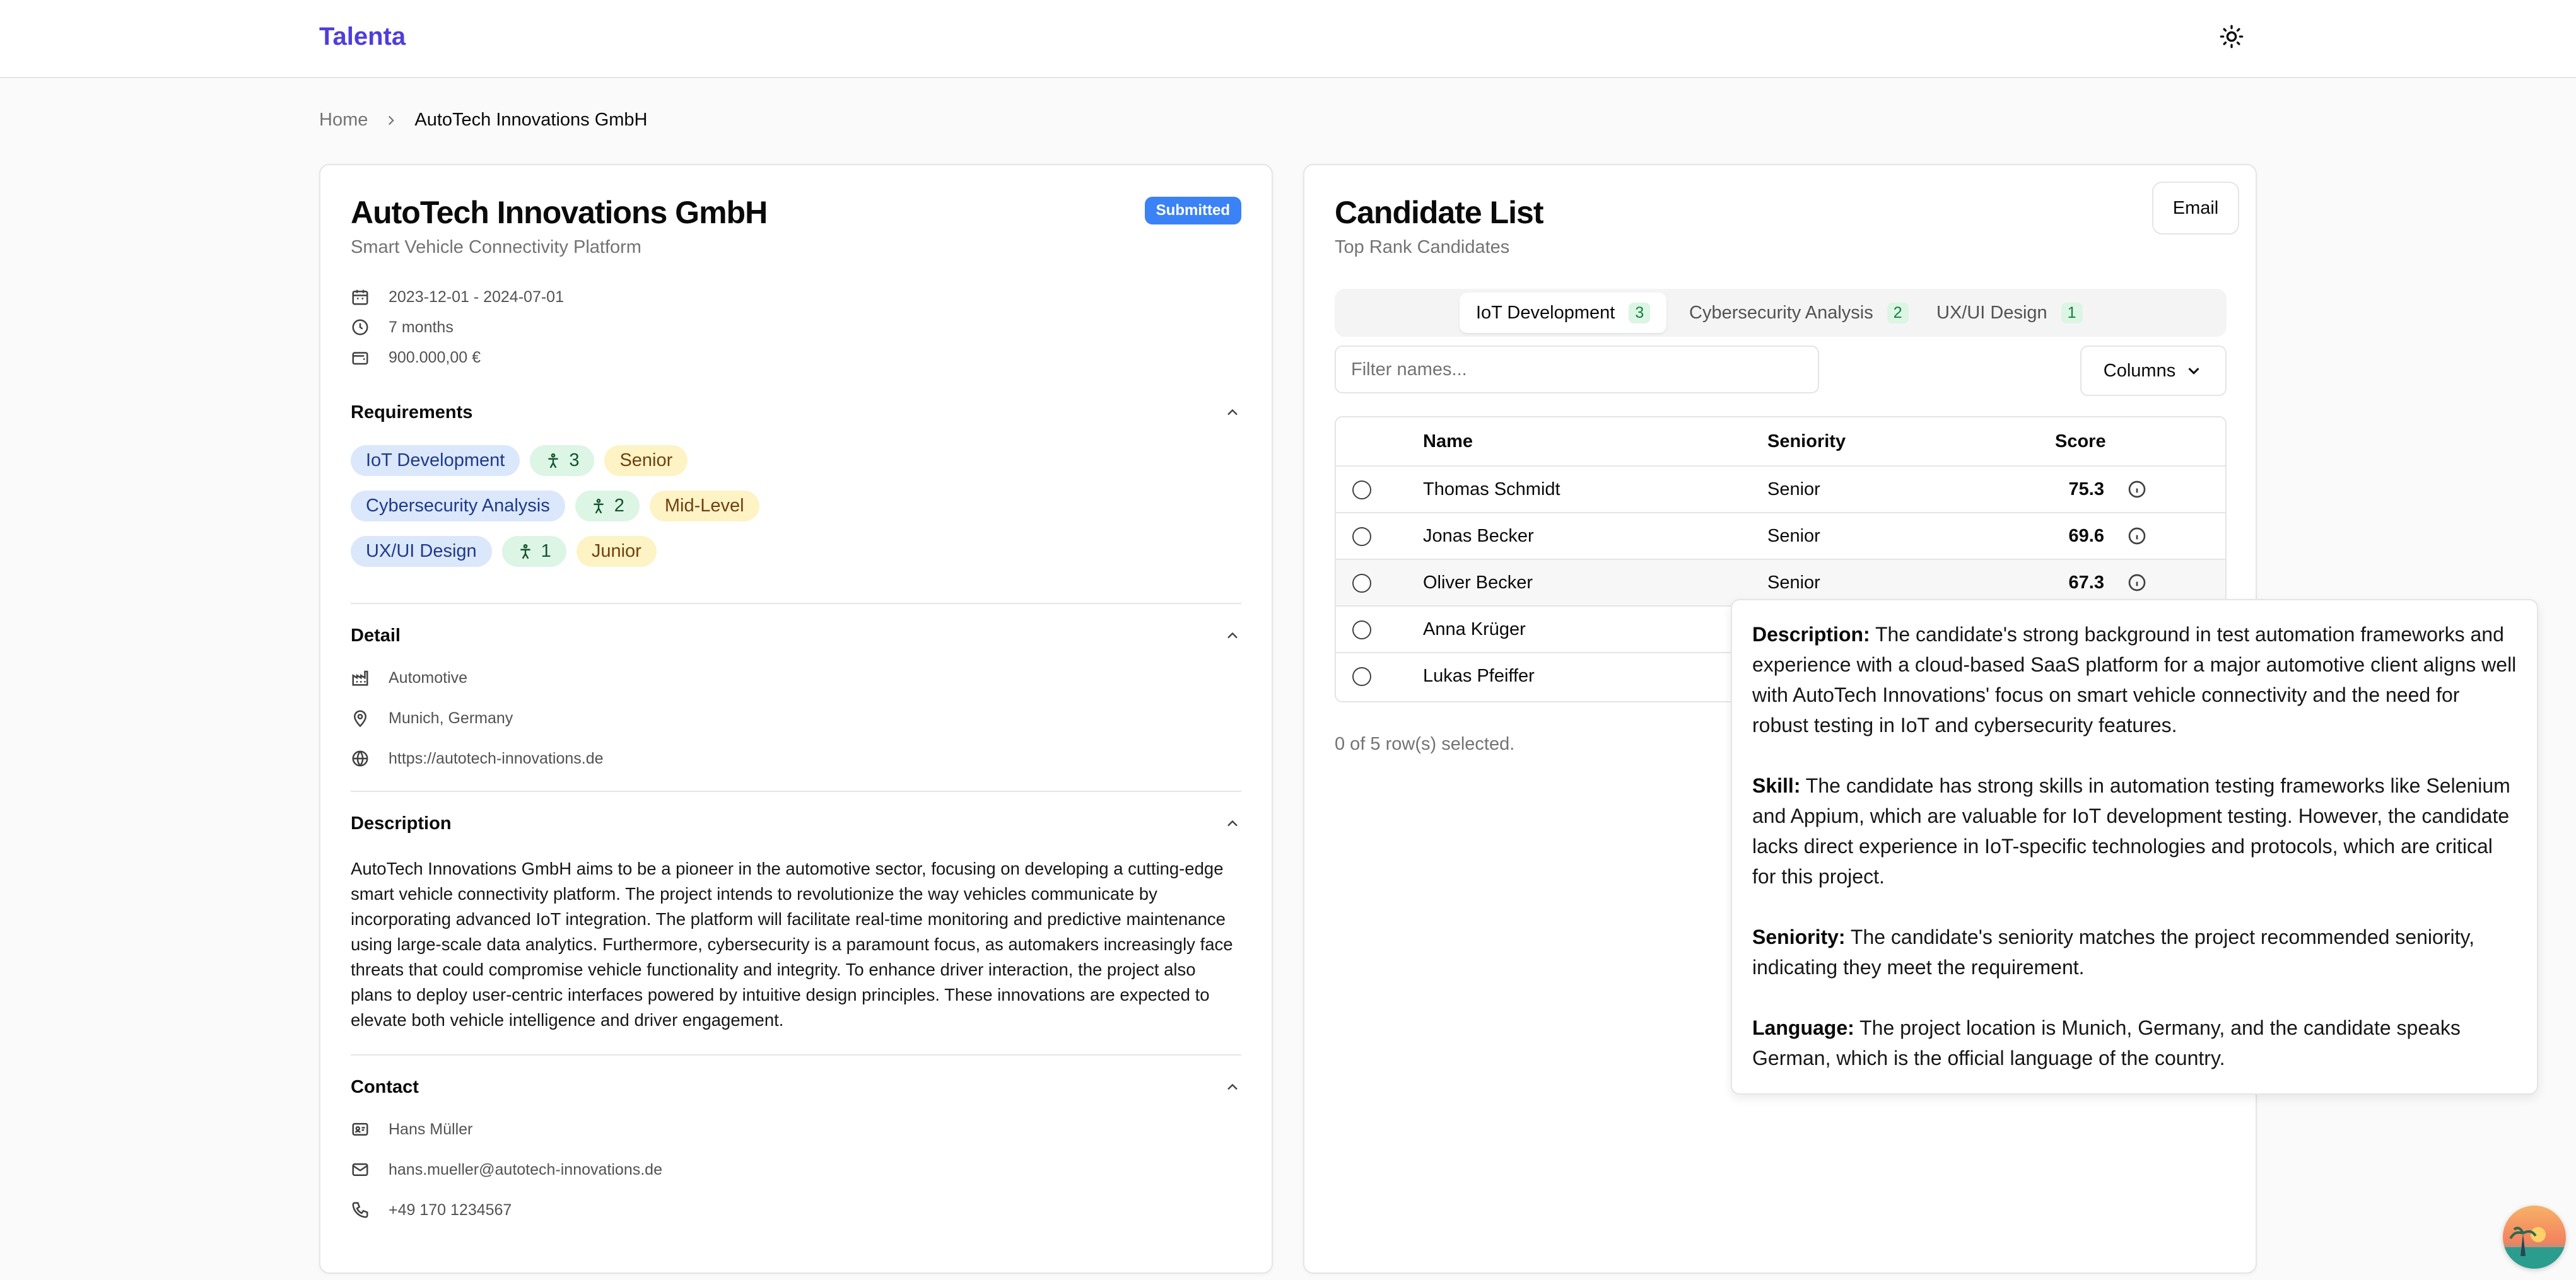 This screenshot has width=2576, height=1280. What do you see at coordinates (1425, 744) in the screenshot?
I see `selection-count: 0 of 5 row(s) selected.` at bounding box center [1425, 744].